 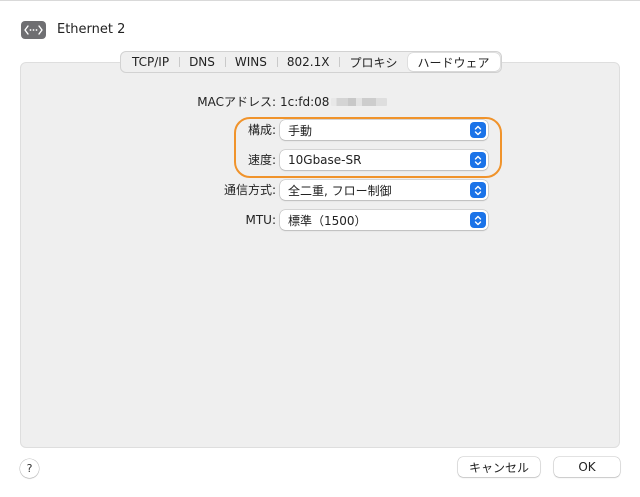 What do you see at coordinates (384, 130) in the screenshot?
I see `configure-popup: 手動` at bounding box center [384, 130].